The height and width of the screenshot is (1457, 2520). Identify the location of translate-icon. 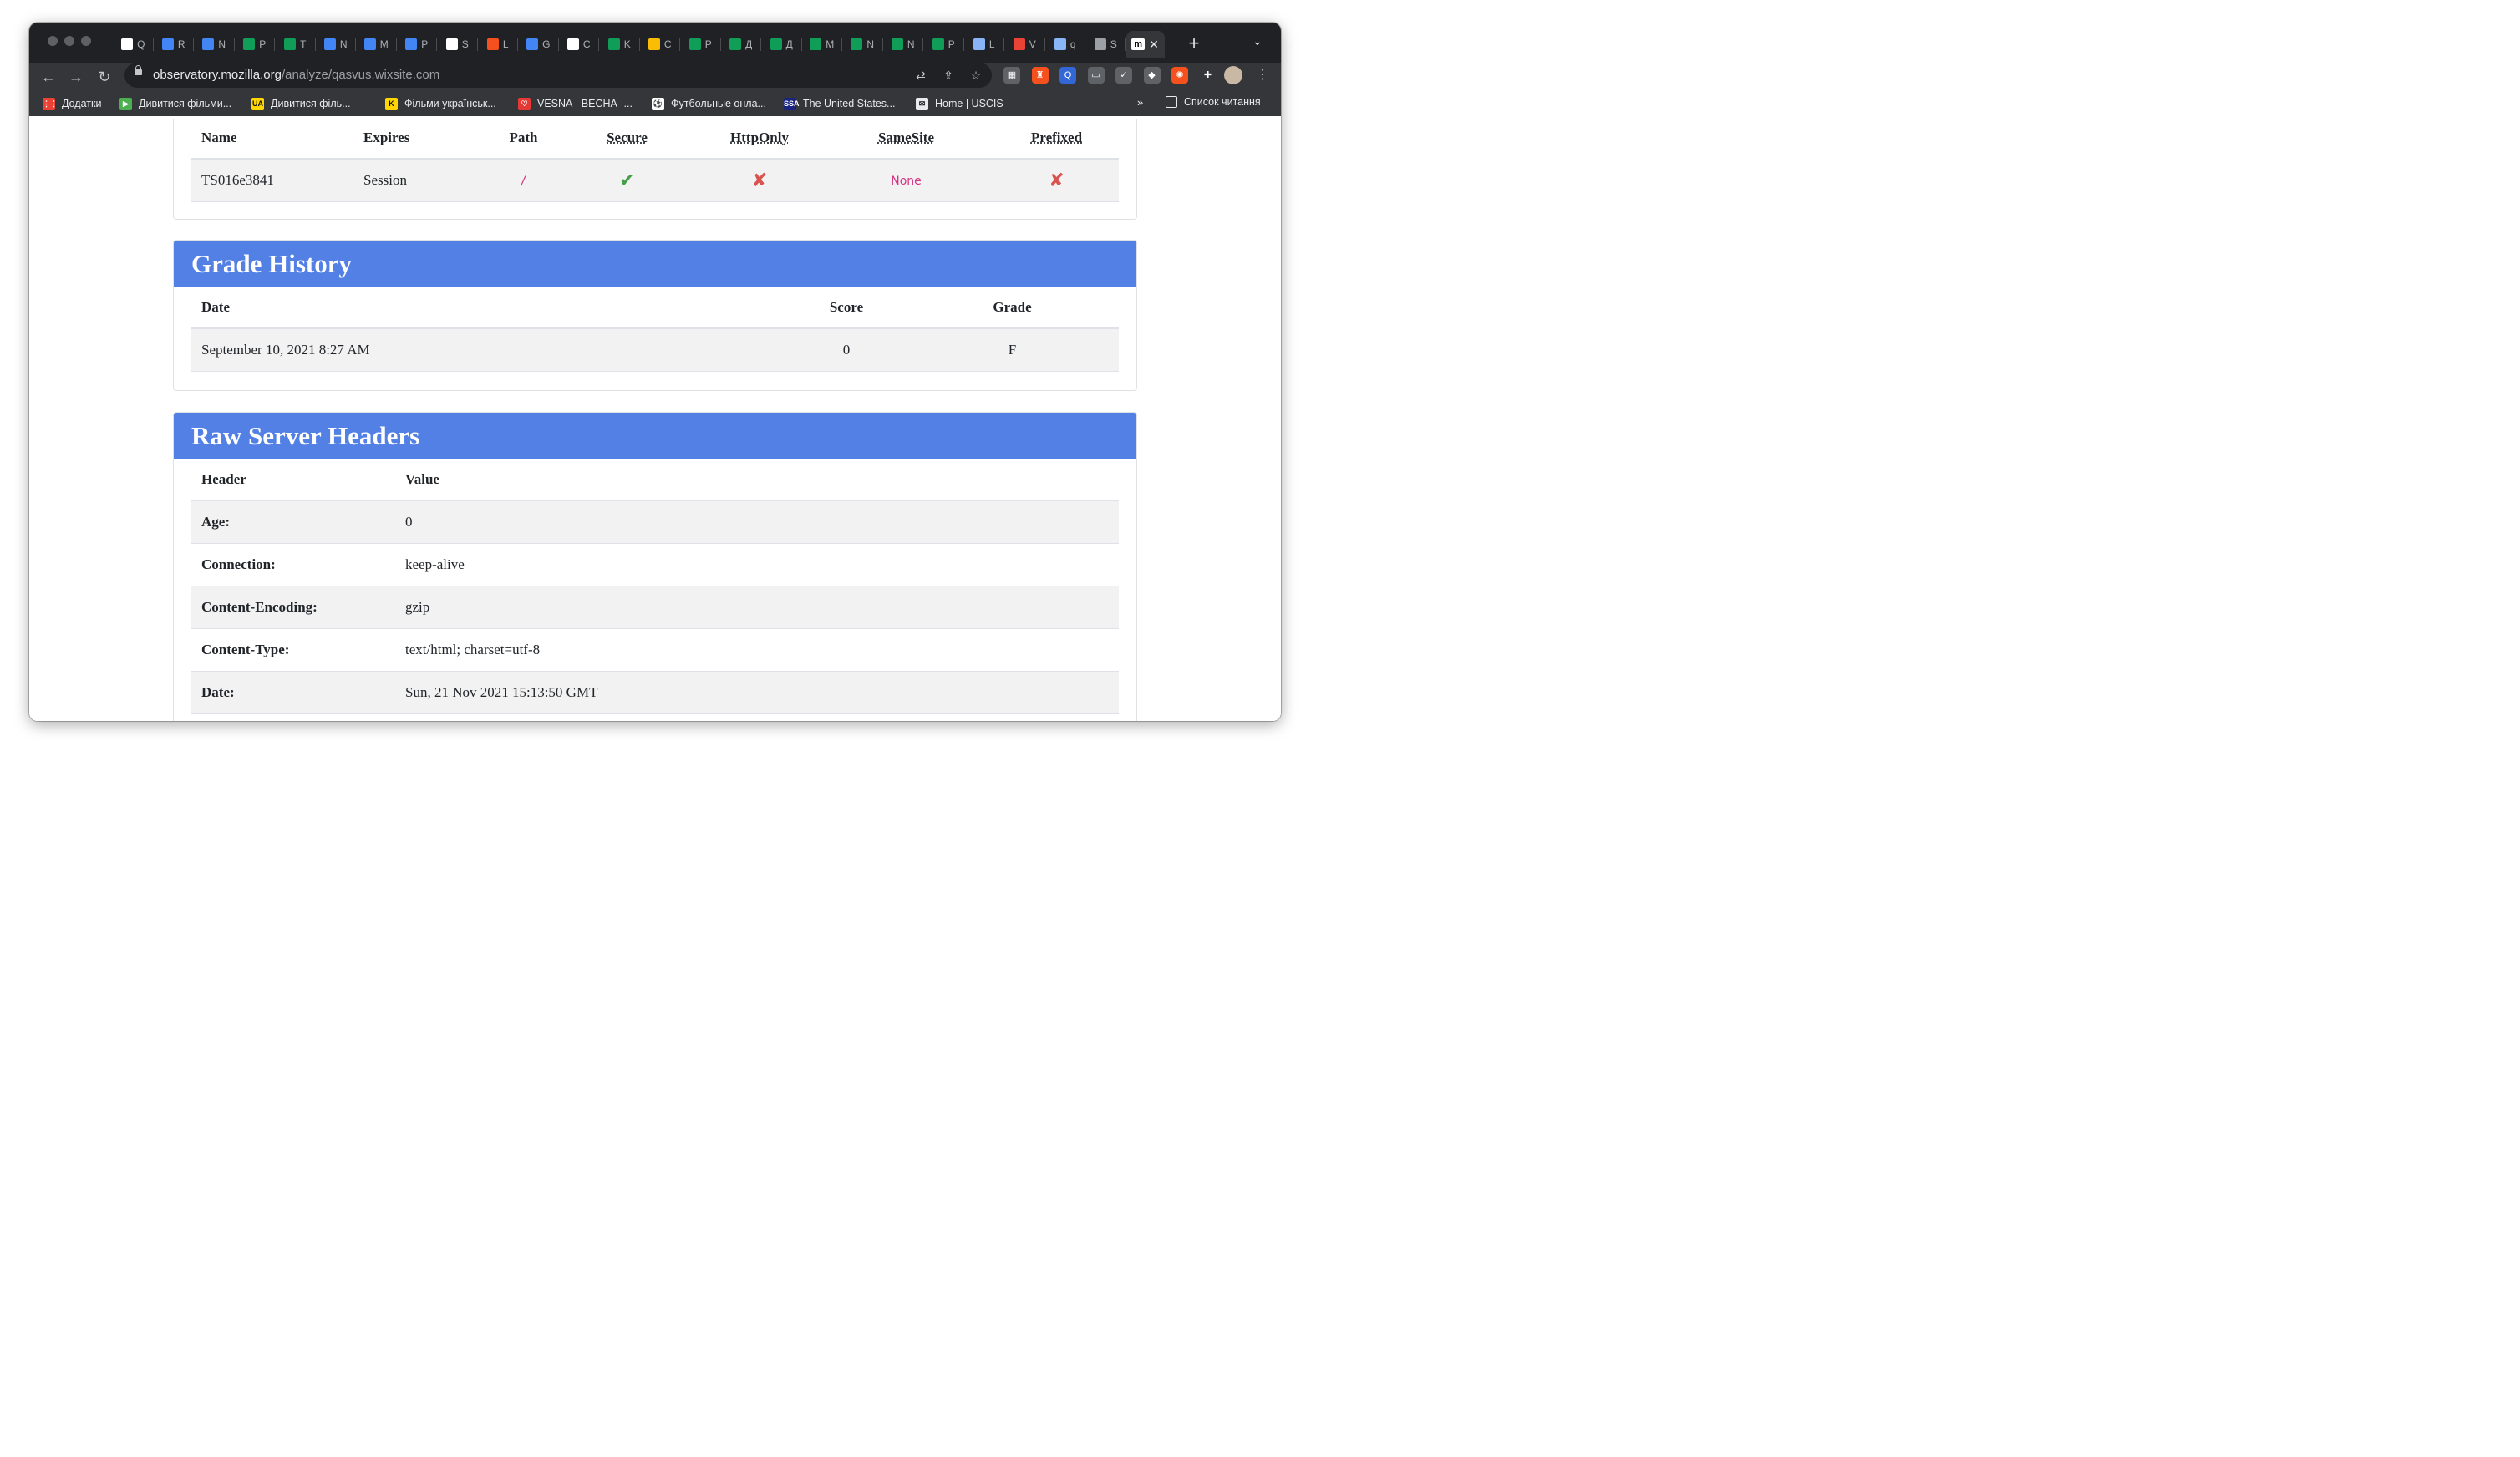
(532, 44).